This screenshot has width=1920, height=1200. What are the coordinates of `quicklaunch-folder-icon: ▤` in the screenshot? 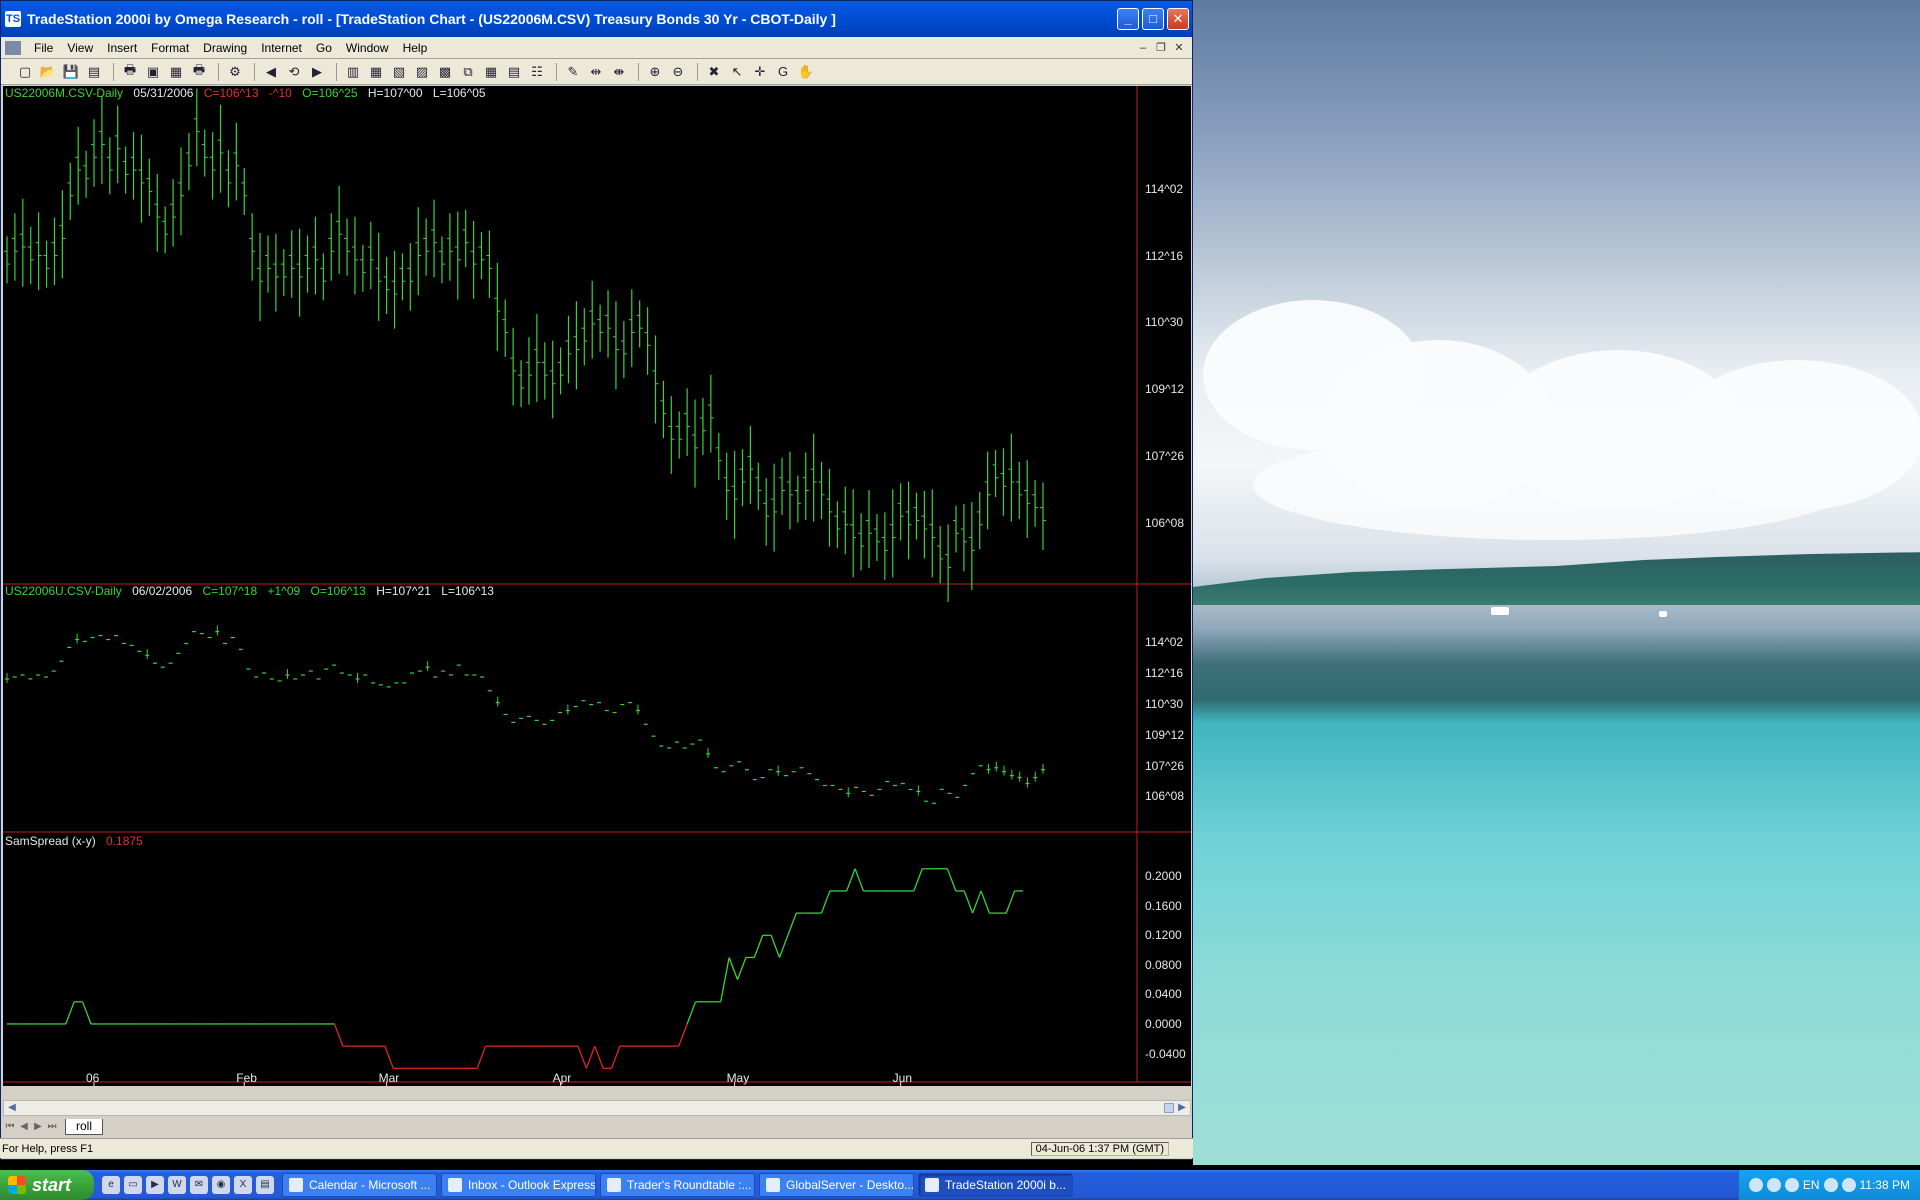 It's located at (265, 1185).